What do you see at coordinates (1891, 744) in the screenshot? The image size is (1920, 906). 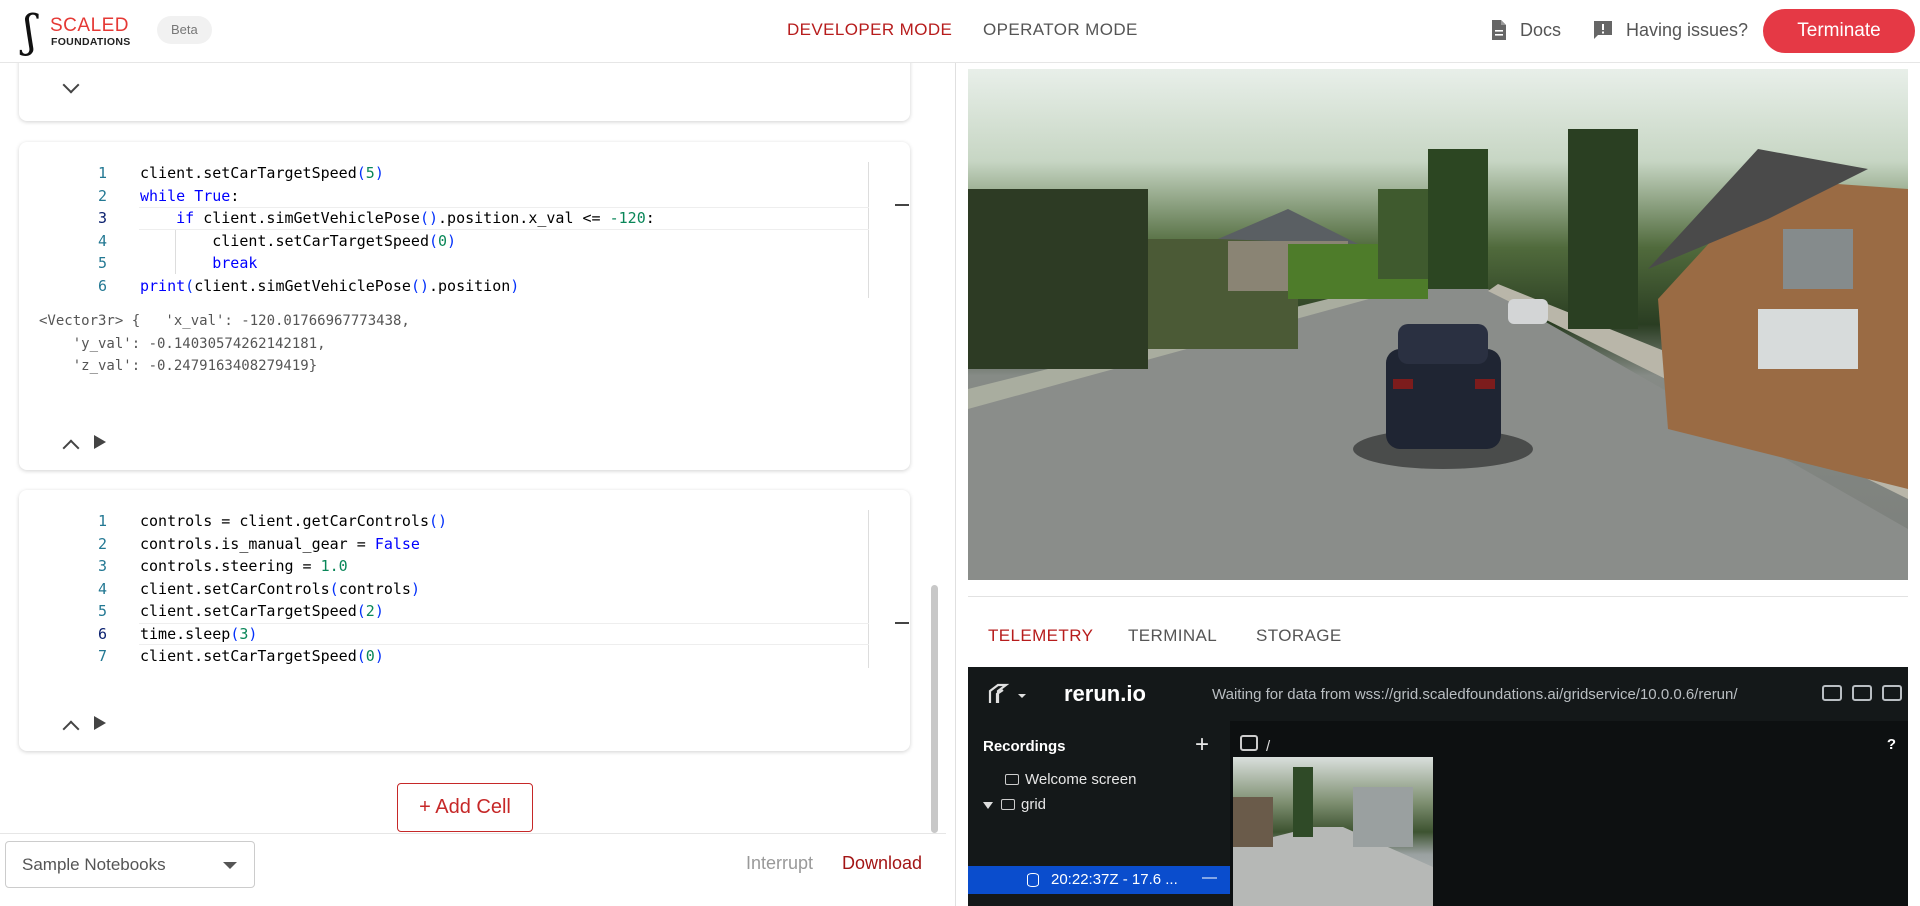 I see `help-button: ?` at bounding box center [1891, 744].